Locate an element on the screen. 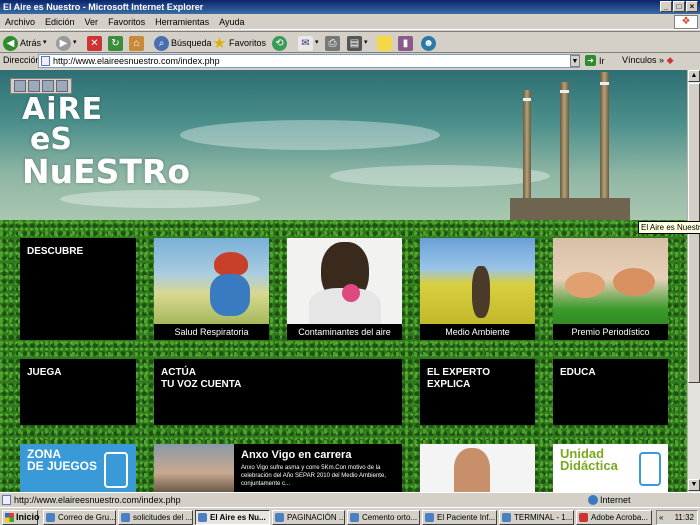  address-input: http://www.elaireesnuestro.com/index.php is located at coordinates (309, 61).